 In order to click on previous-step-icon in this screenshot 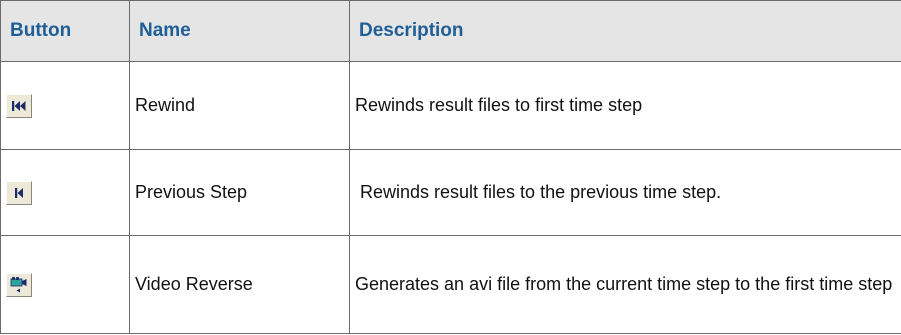, I will do `click(19, 192)`.